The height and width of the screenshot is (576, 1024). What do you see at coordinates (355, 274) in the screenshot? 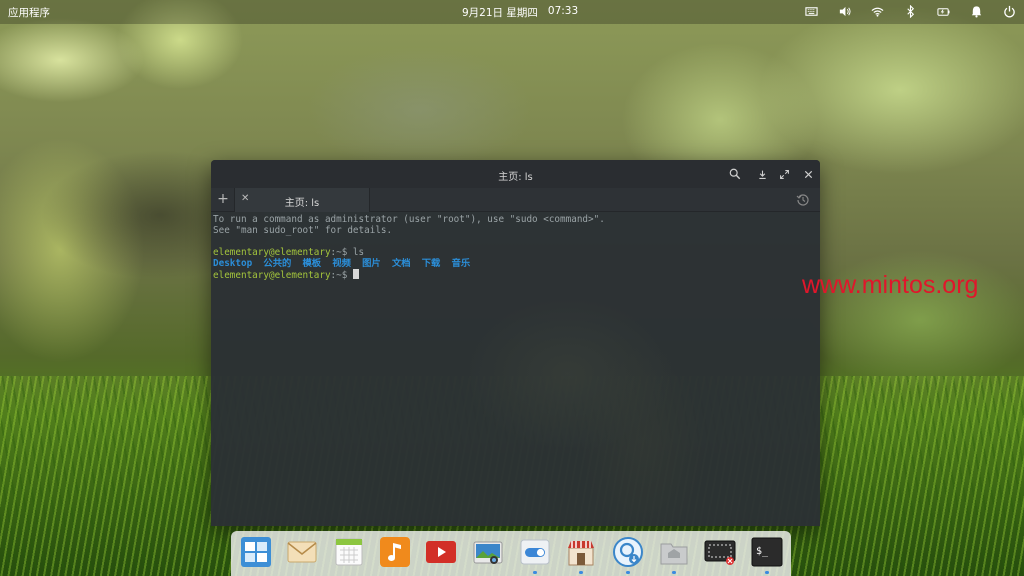
I see `terminal-cursor` at bounding box center [355, 274].